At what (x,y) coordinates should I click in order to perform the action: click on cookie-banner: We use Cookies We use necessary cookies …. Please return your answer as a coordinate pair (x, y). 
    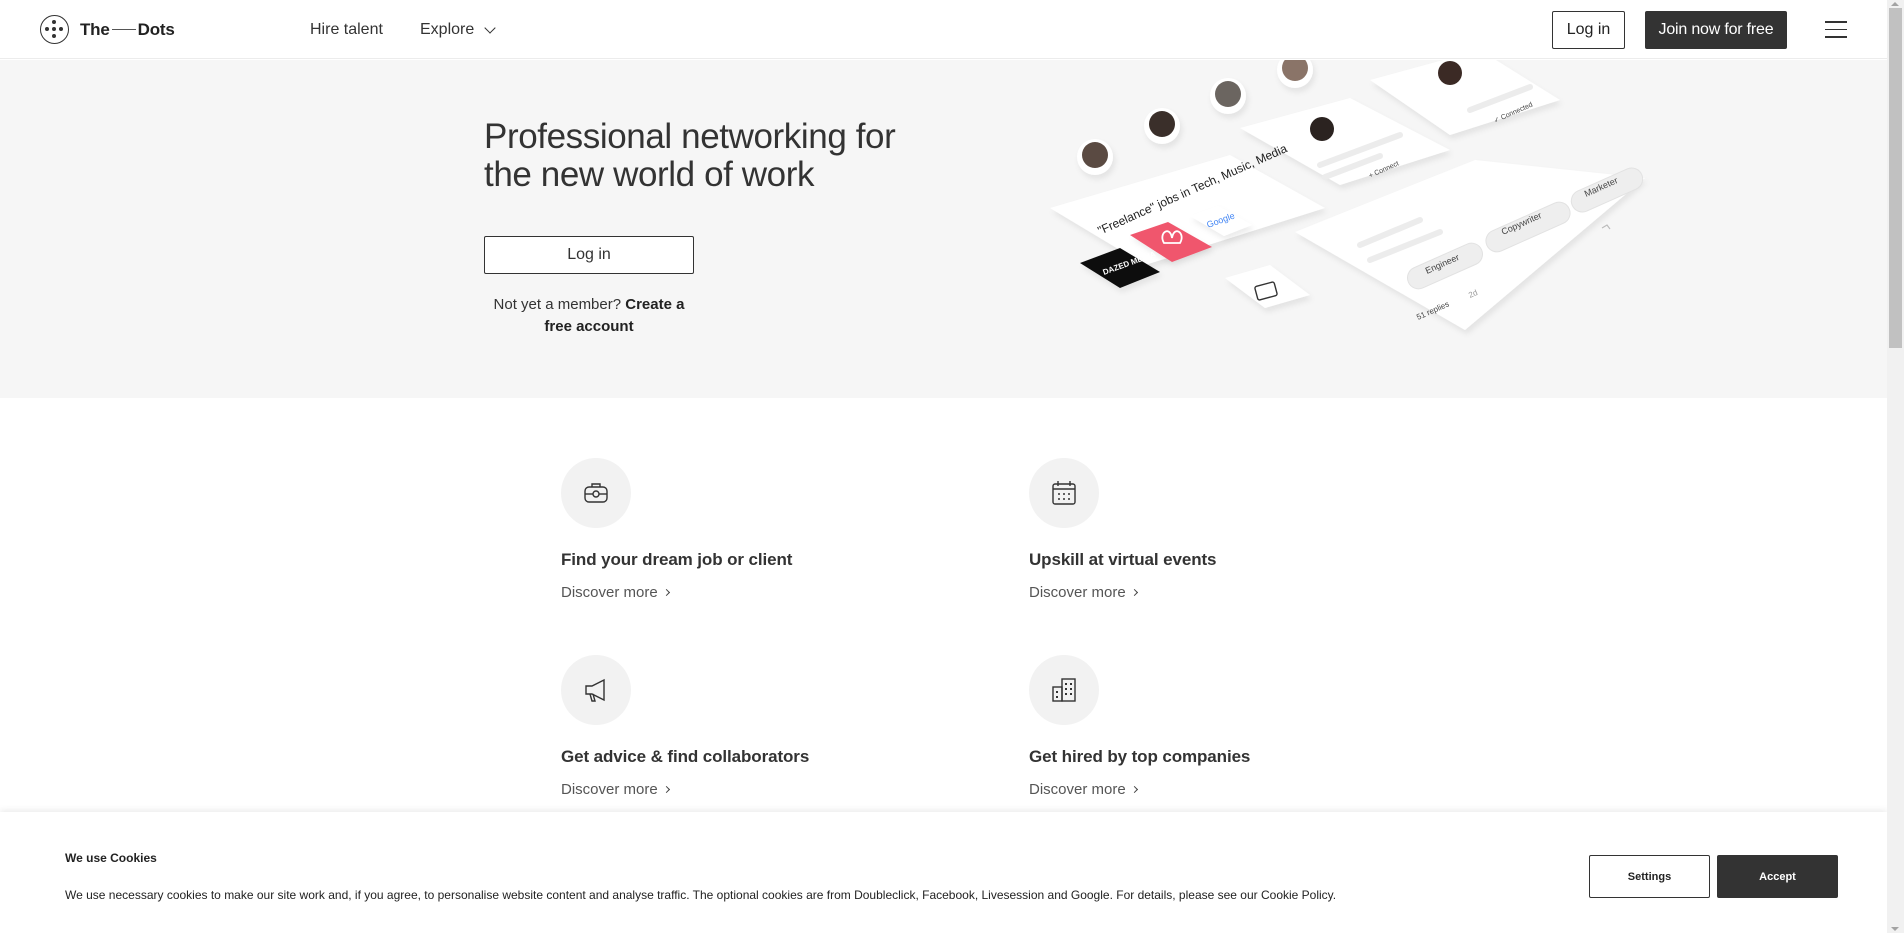
    Looking at the image, I should click on (943, 872).